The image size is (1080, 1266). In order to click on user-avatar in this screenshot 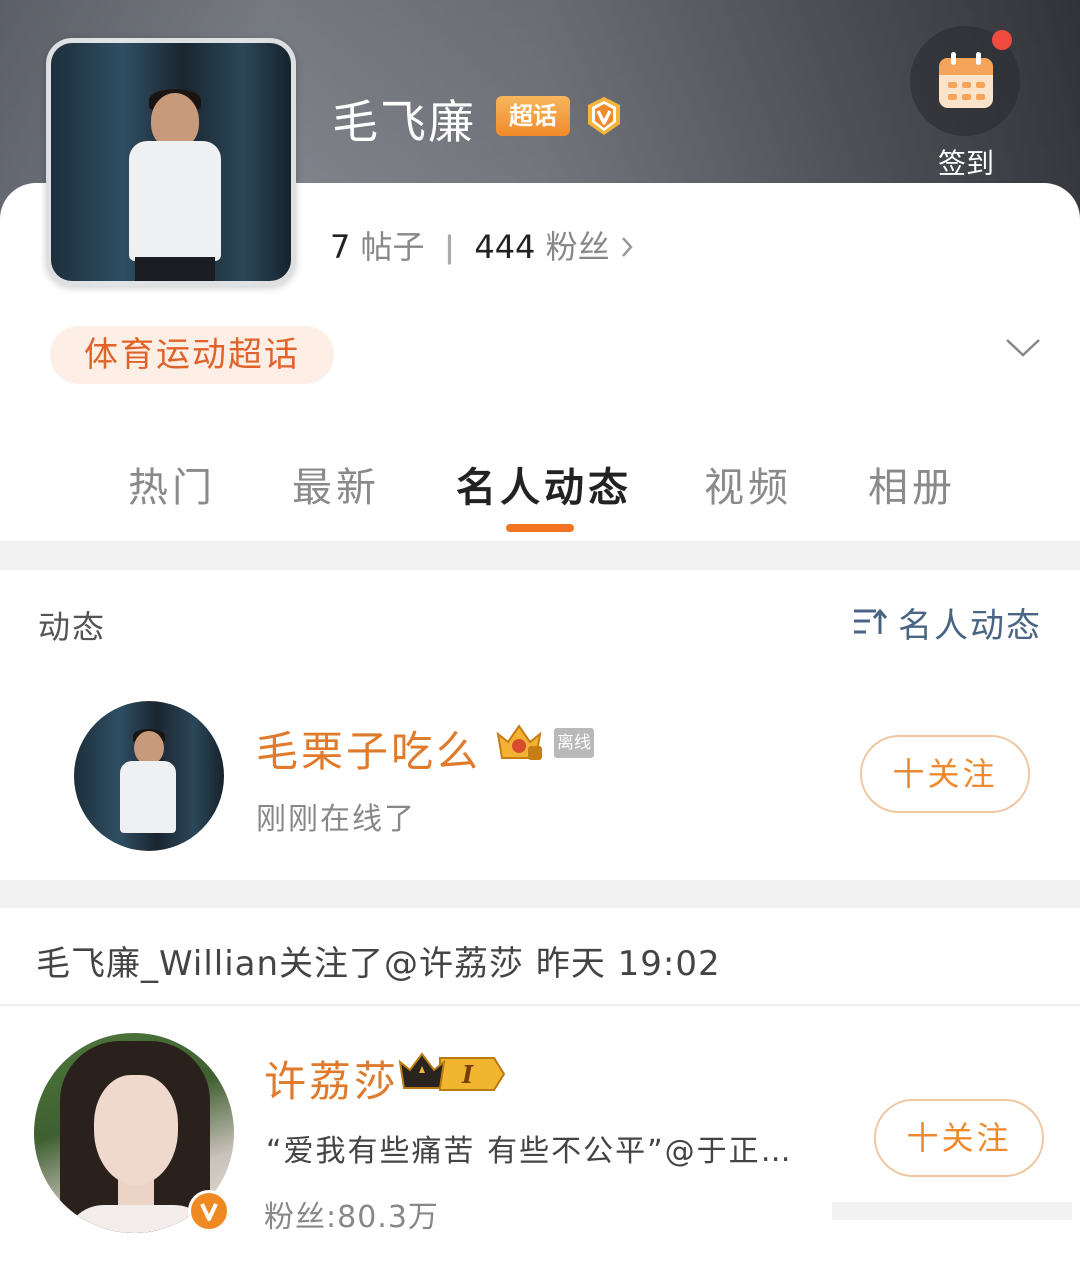, I will do `click(149, 776)`.